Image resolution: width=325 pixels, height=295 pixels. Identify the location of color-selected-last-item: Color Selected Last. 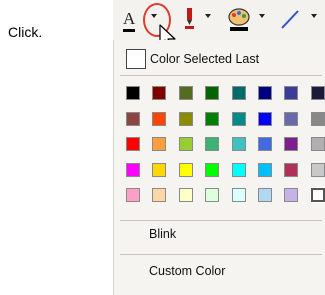
(192, 59).